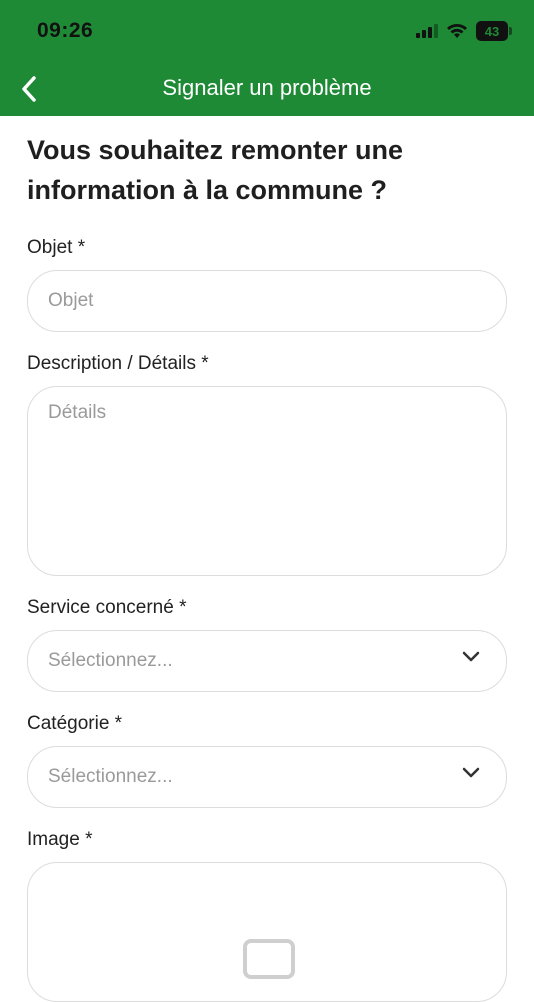 The width and height of the screenshot is (534, 1002). I want to click on image-label: Image *, so click(60, 839).